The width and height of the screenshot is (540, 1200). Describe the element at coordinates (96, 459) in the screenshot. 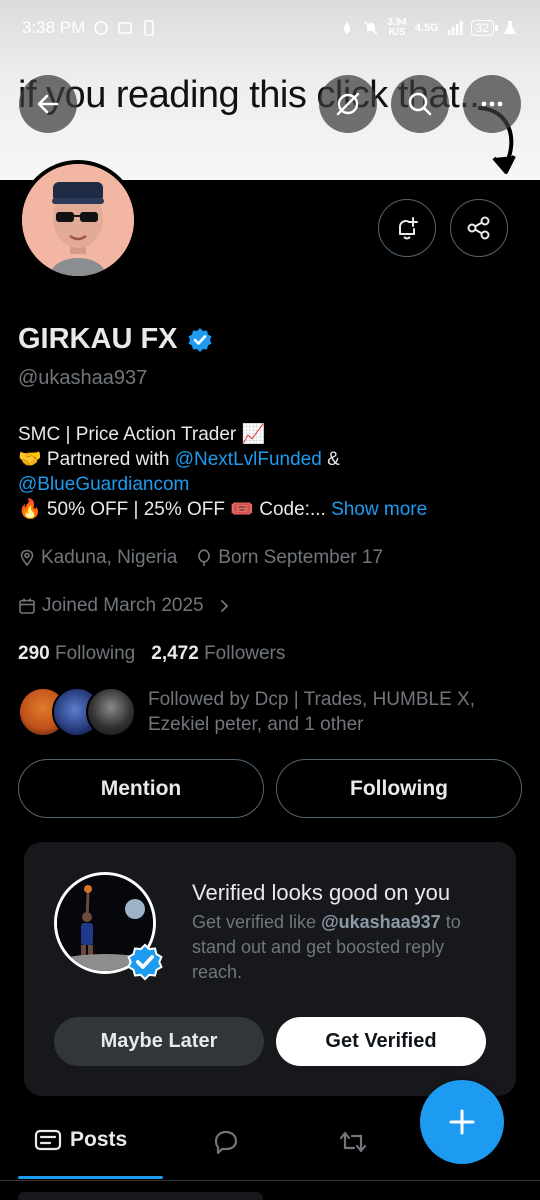

I see `bio-partner-text: 🤝 Partnered with` at that location.